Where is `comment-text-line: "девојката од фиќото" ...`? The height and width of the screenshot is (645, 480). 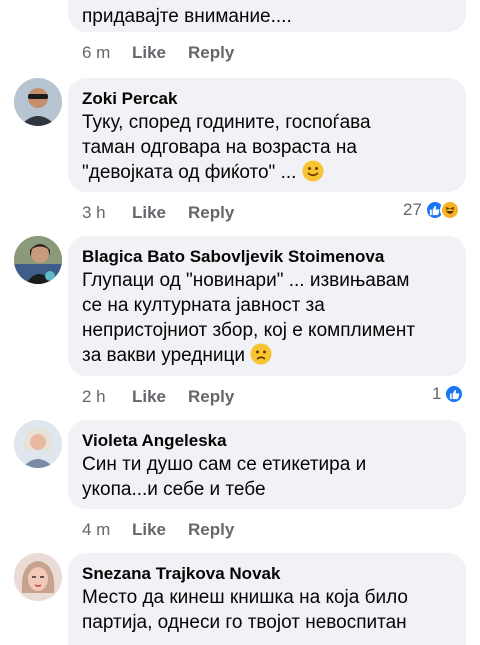 comment-text-line: "девојката од фиќото" ... is located at coordinates (267, 172).